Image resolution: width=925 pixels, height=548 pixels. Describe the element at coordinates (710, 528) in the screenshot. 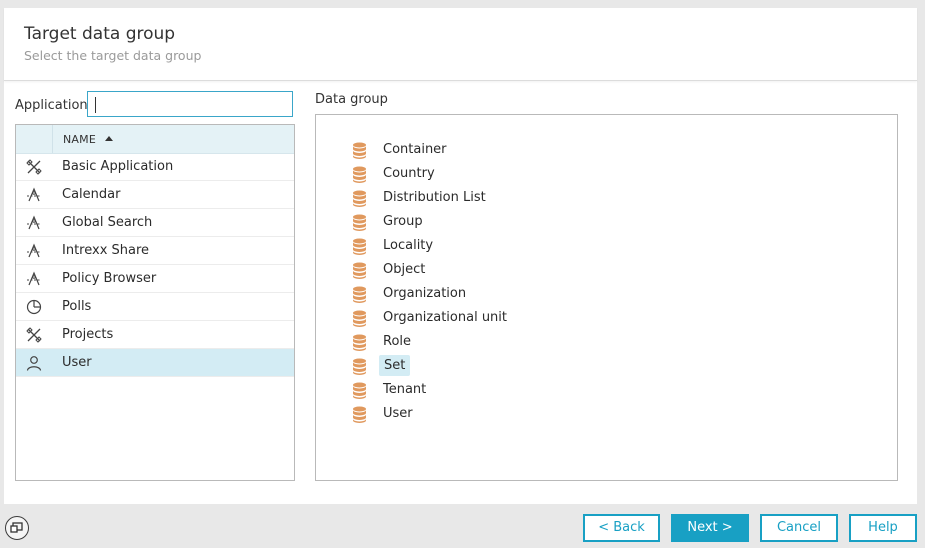

I see `next-button: Next >` at that location.